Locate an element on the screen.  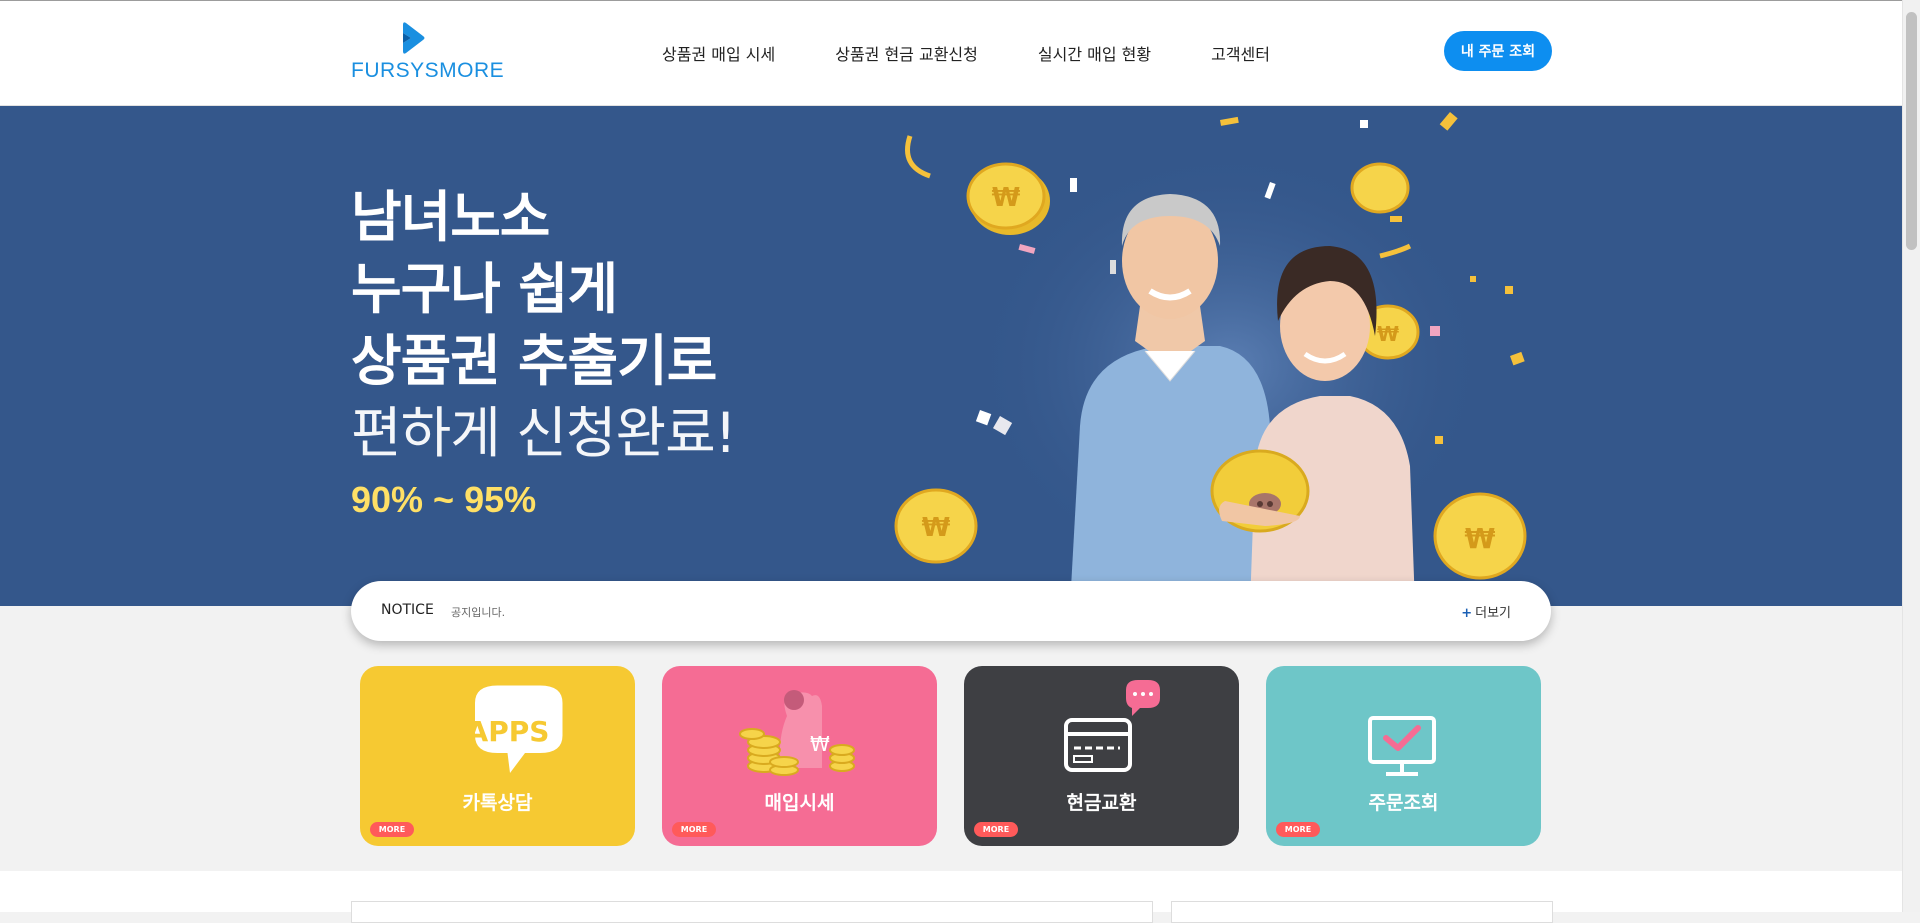
hero-line-3: 상품권 추출기로 is located at coordinates (534, 361).